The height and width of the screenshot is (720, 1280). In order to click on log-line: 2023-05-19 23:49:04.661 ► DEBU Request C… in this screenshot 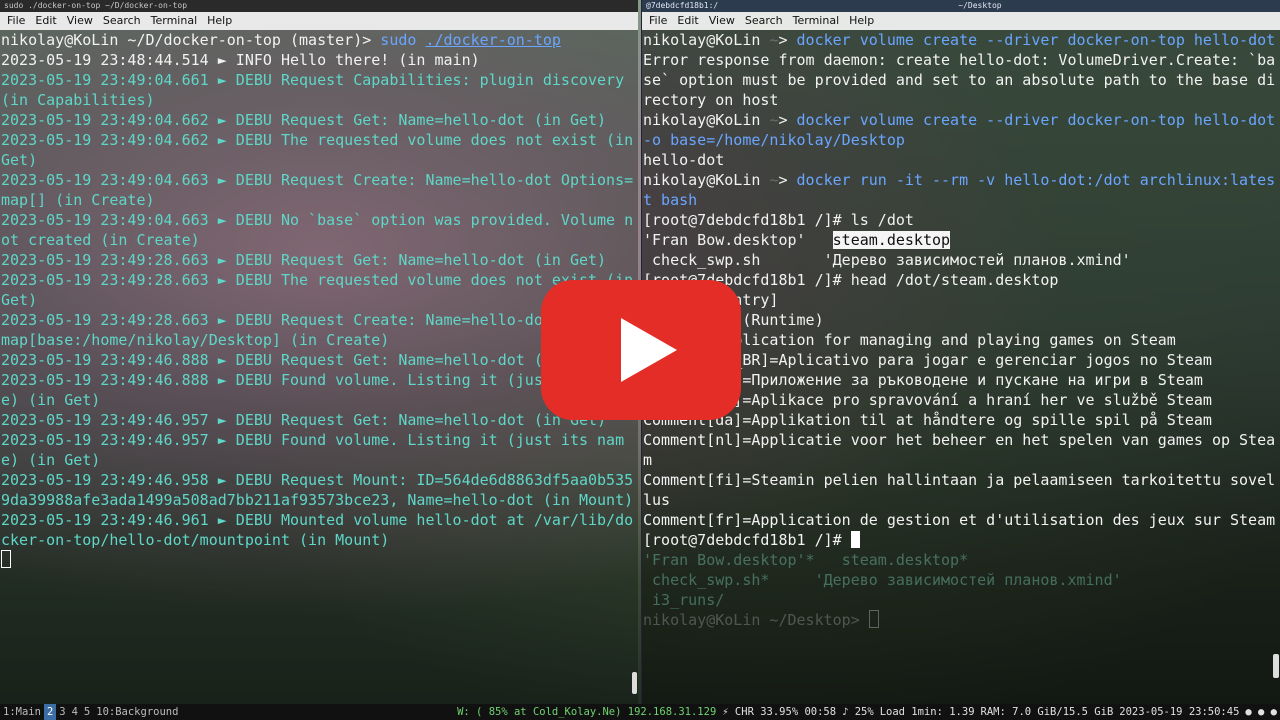, I will do `click(317, 90)`.